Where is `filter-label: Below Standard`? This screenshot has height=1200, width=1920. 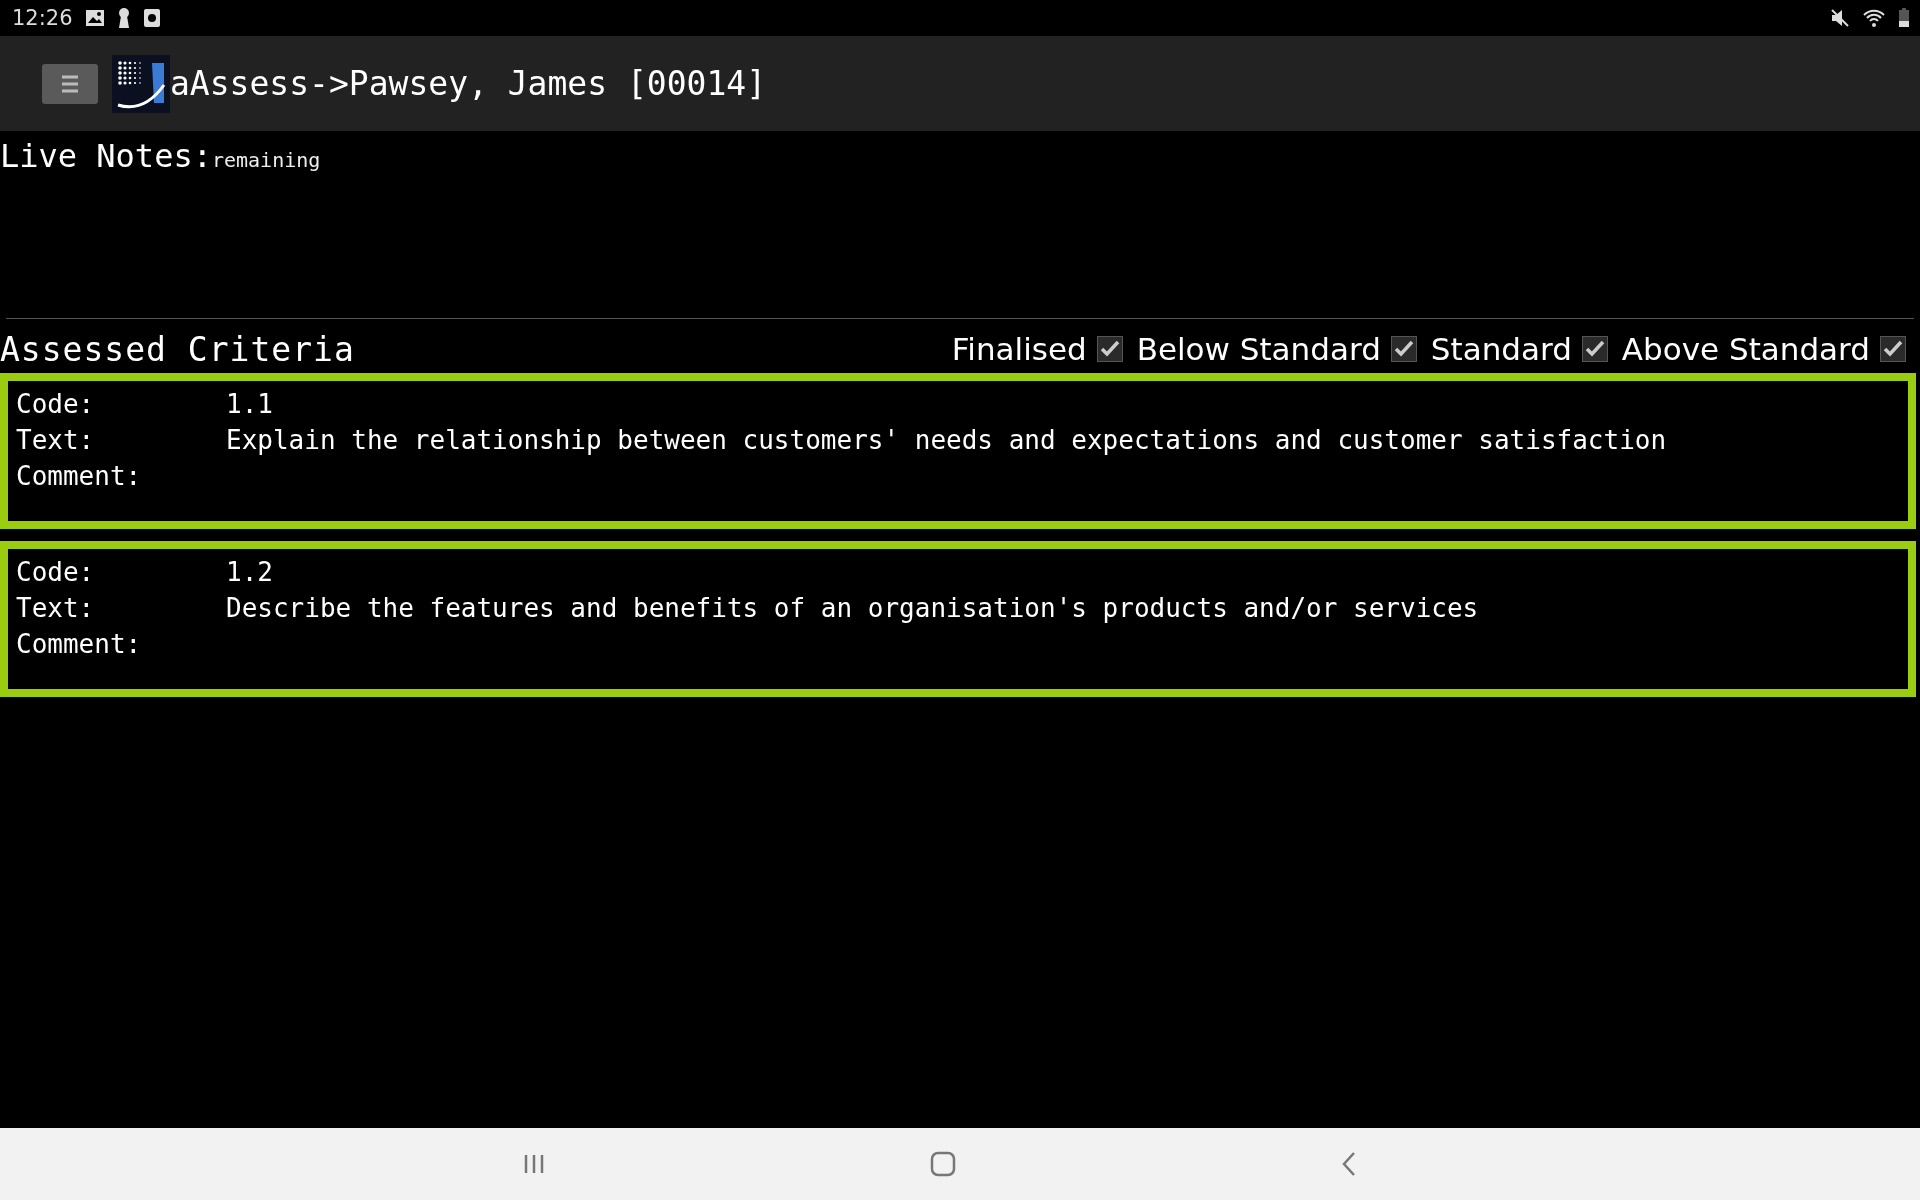 filter-label: Below Standard is located at coordinates (1258, 349).